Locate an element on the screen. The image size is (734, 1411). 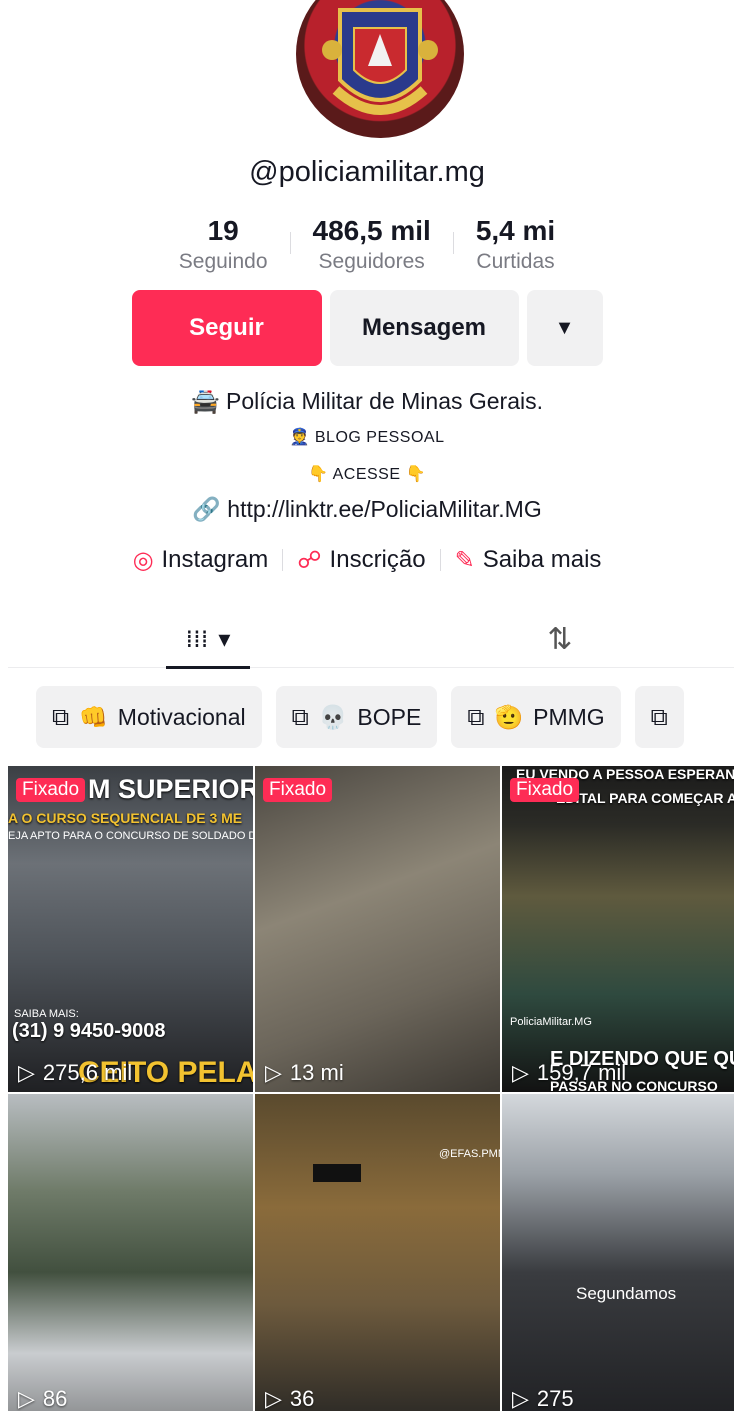
edit-icon: ✎ is located at coordinates (464, 560).